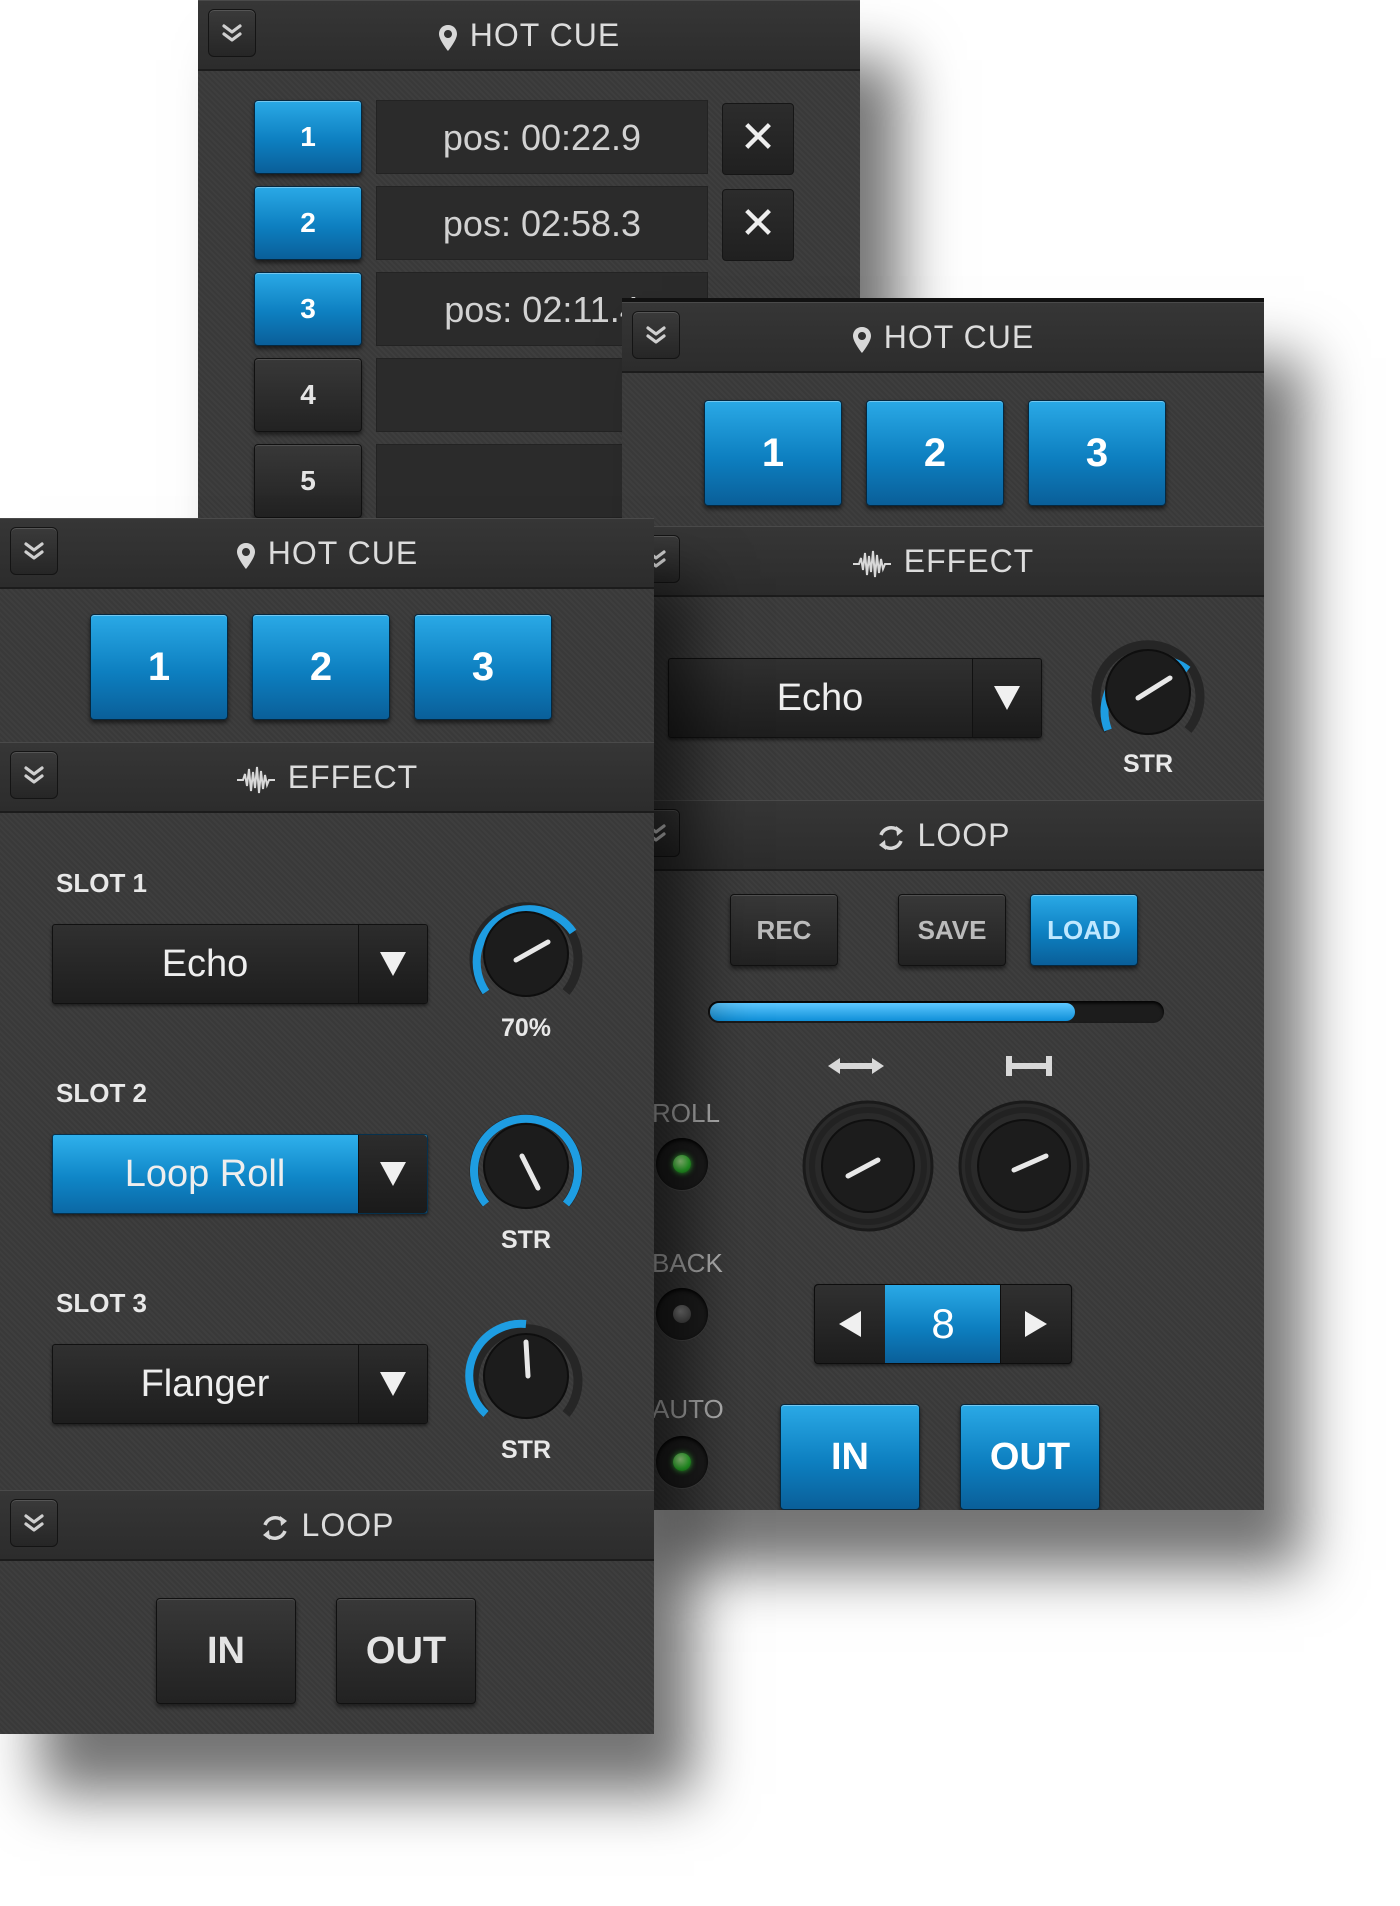  Describe the element at coordinates (1084, 930) in the screenshot. I see `load-button: LOAD` at that location.